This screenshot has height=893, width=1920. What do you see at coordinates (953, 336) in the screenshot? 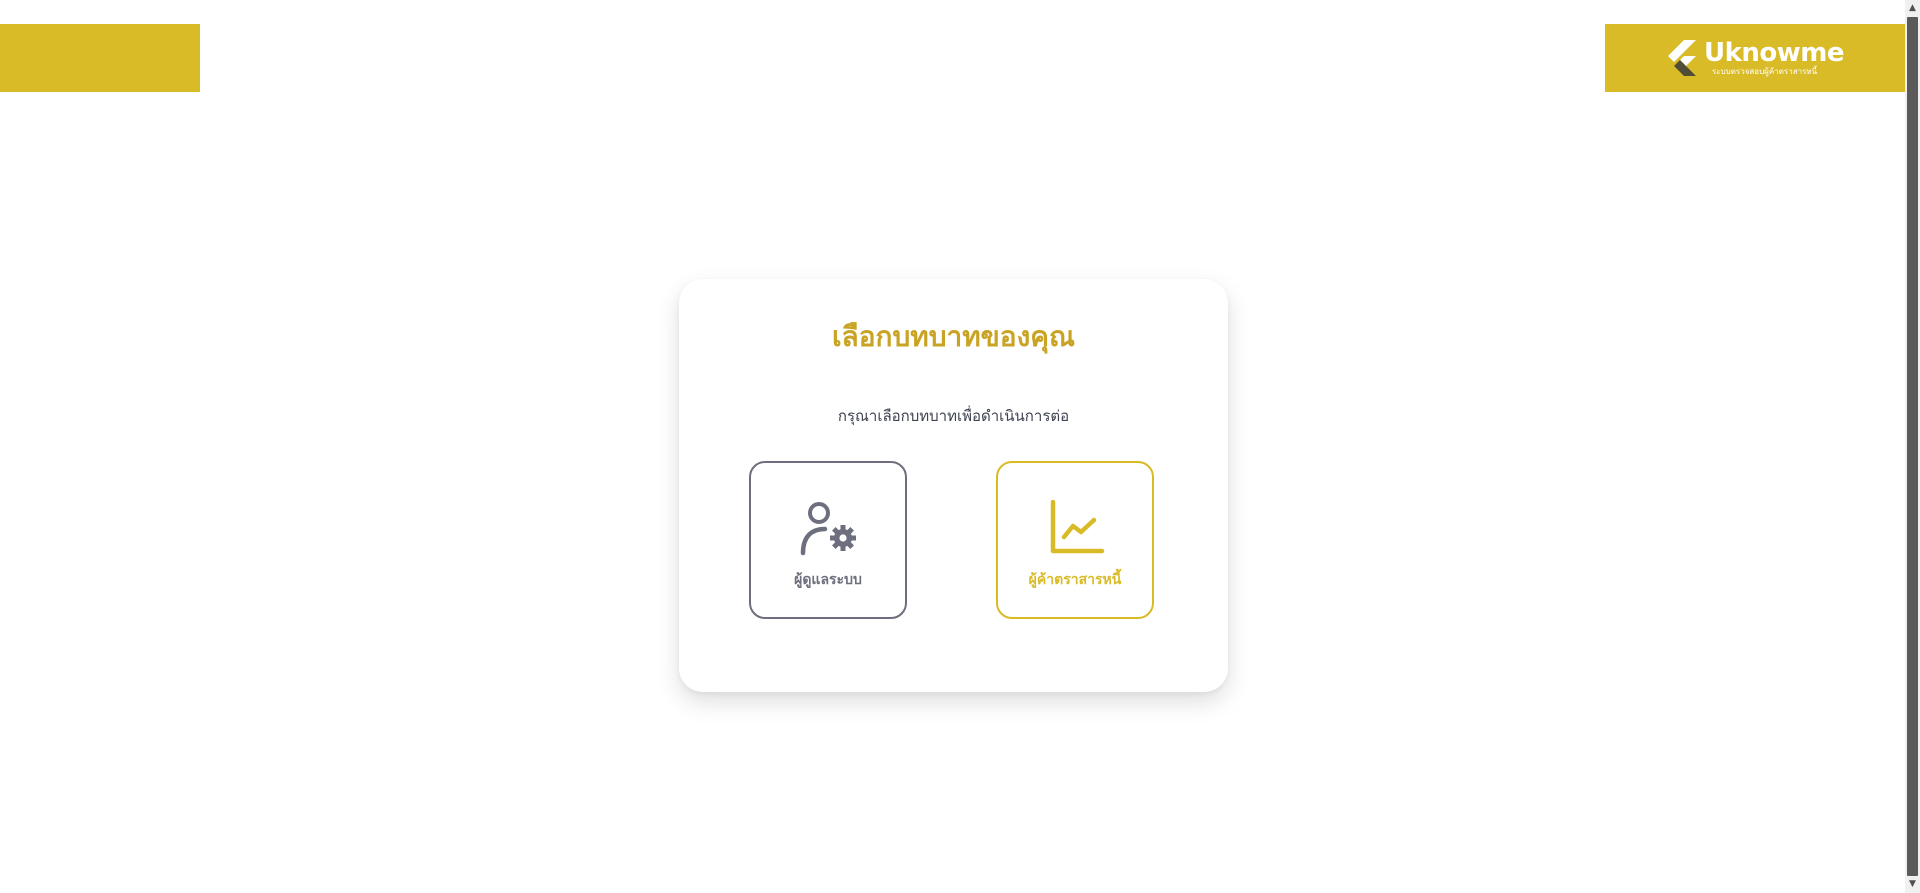
I see `page-title: เลือกบทบาทของคุณ` at bounding box center [953, 336].